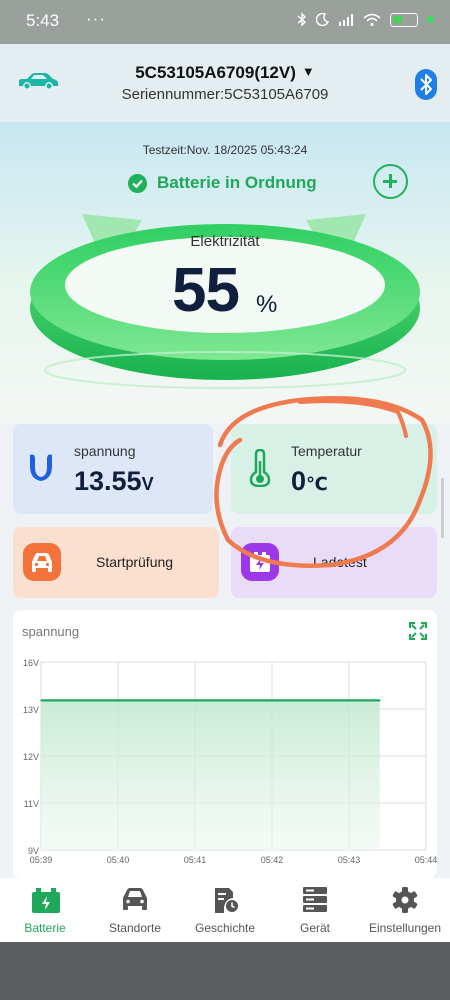 This screenshot has height=1000, width=450. What do you see at coordinates (315, 899) in the screenshot?
I see `device-icon` at bounding box center [315, 899].